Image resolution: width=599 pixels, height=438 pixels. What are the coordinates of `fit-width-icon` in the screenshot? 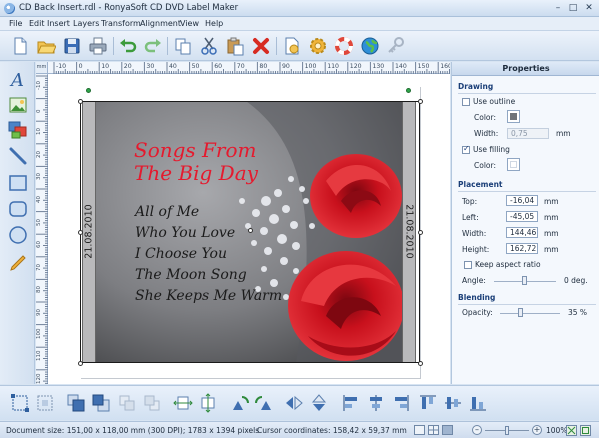 It's located at (183, 403).